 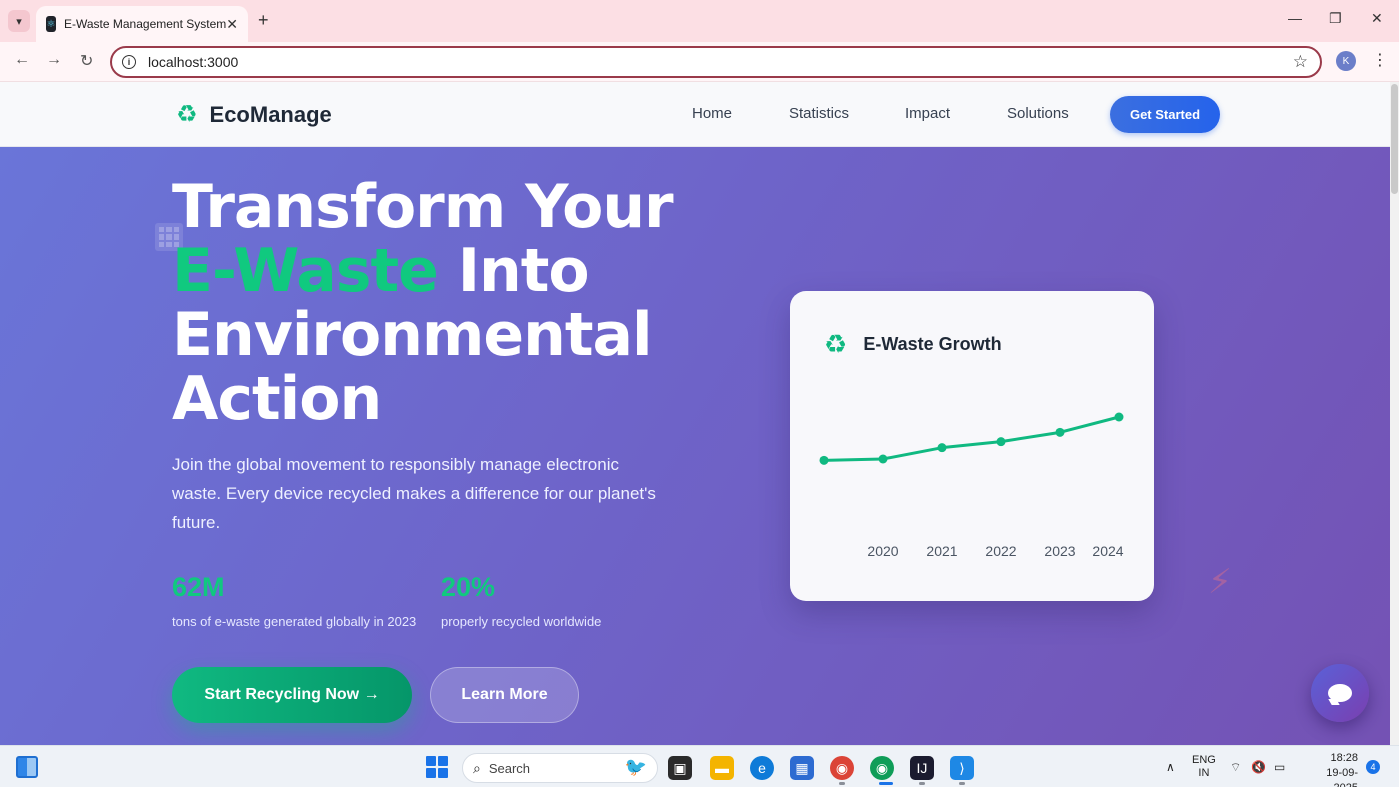 I want to click on chat-bubble-icon, so click(x=1340, y=693).